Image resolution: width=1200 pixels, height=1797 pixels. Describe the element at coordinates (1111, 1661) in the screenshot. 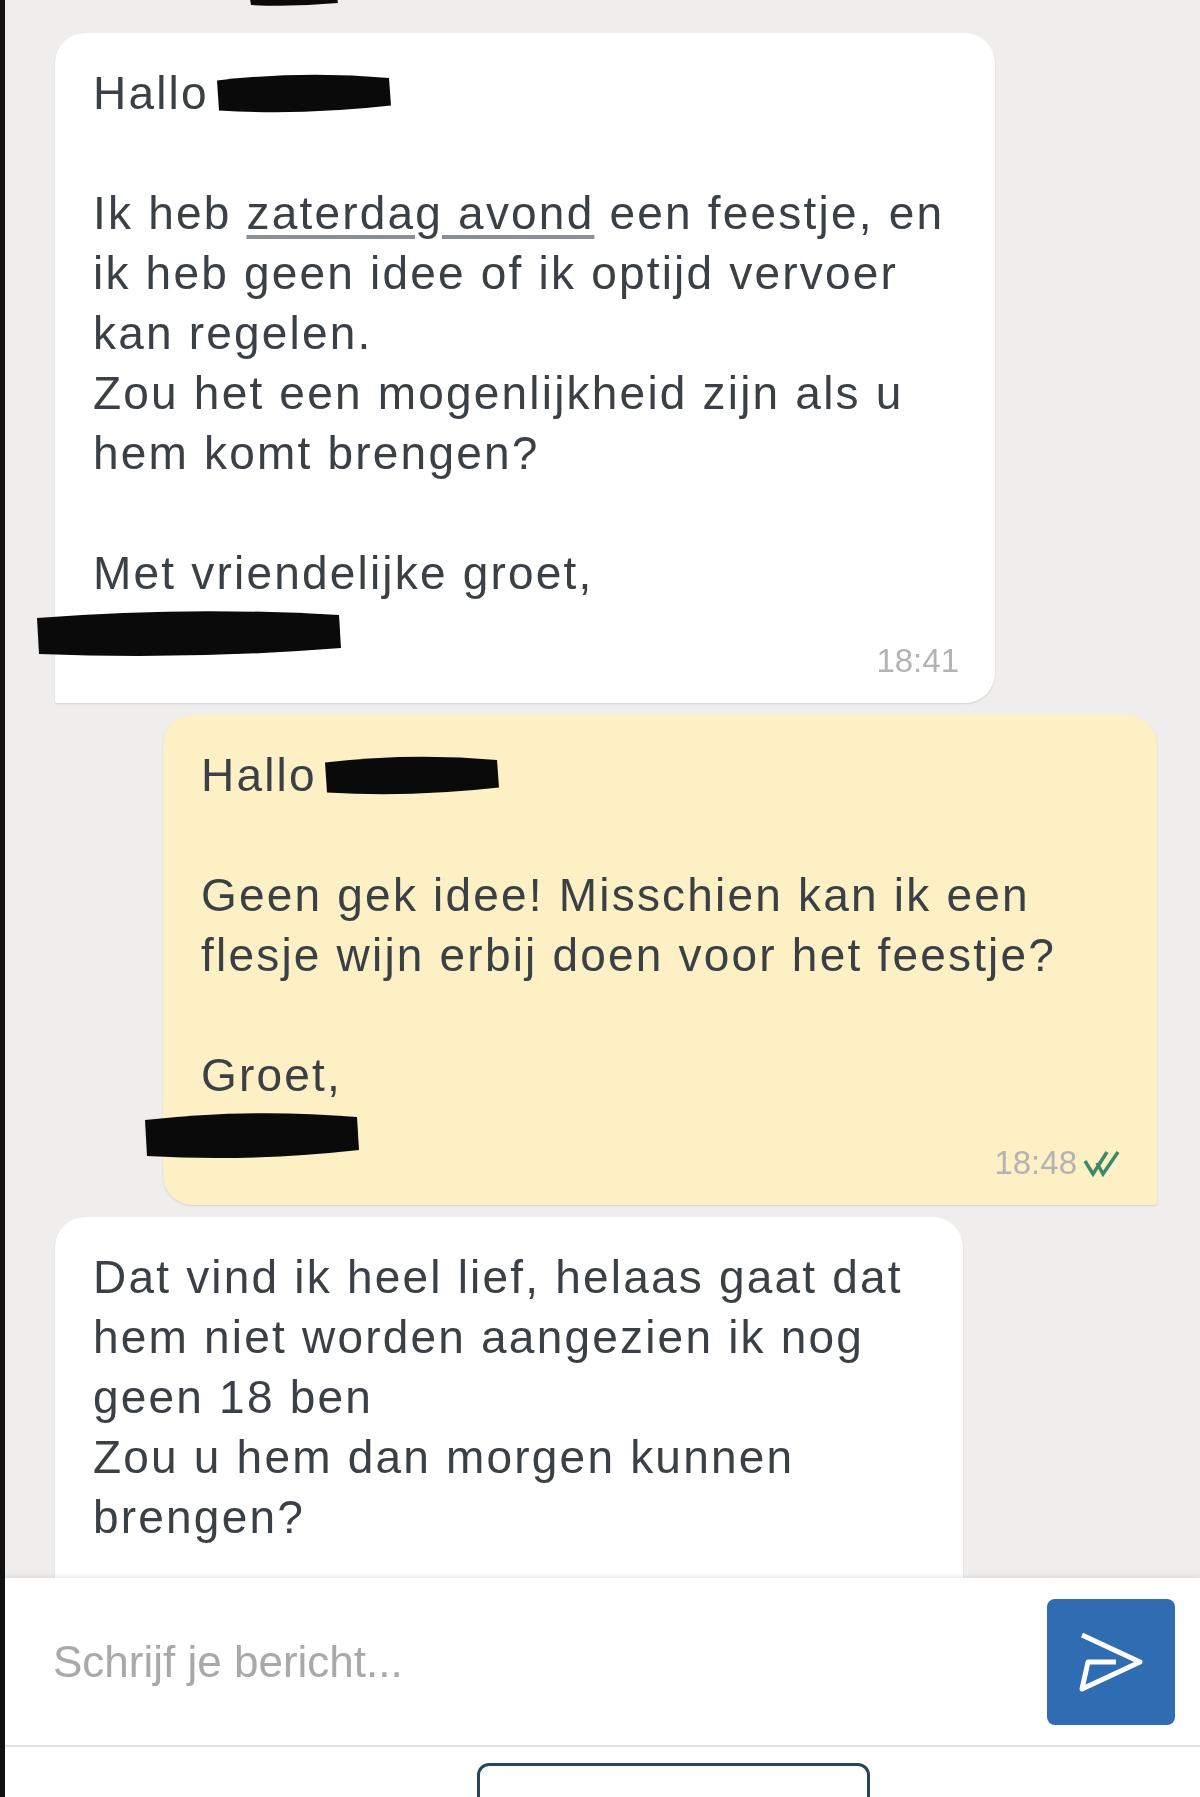

I see `send-button` at that location.